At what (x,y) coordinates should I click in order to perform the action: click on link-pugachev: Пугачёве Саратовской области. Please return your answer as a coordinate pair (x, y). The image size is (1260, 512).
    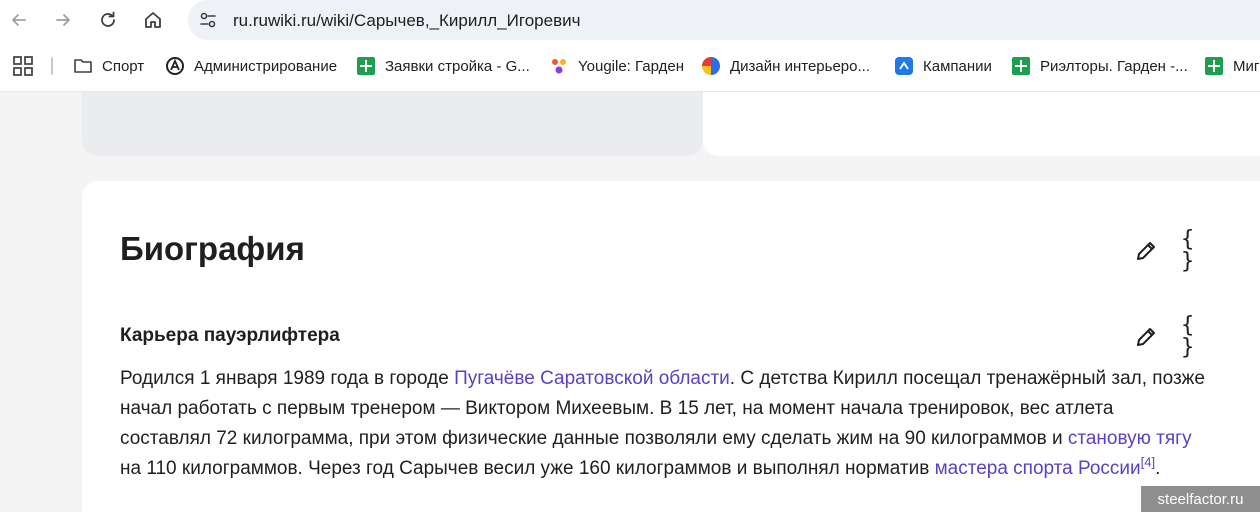
    Looking at the image, I should click on (592, 378).